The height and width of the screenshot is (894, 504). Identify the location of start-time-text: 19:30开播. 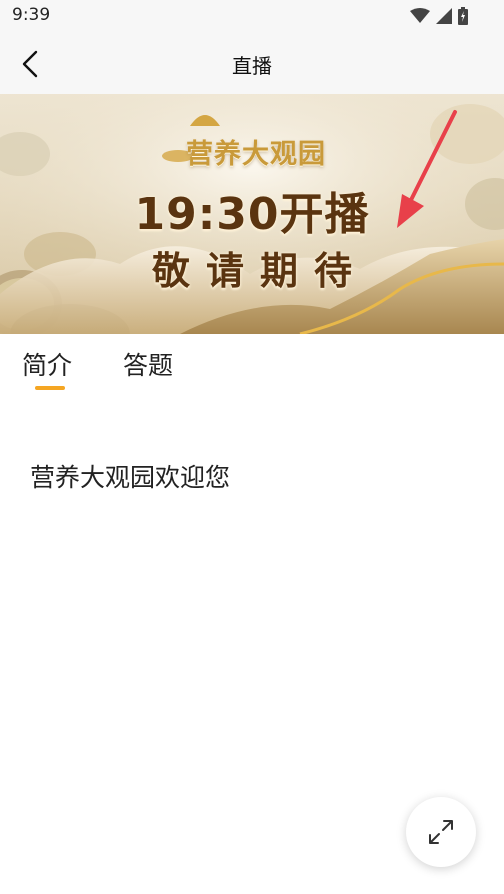
(252, 214).